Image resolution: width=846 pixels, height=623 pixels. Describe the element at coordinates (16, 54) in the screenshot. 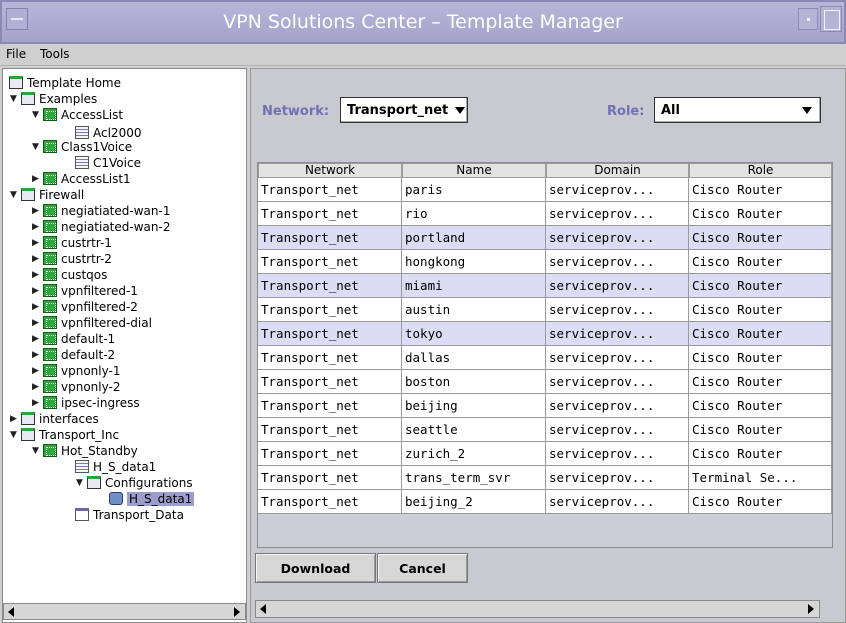

I see `menu-file: File` at that location.